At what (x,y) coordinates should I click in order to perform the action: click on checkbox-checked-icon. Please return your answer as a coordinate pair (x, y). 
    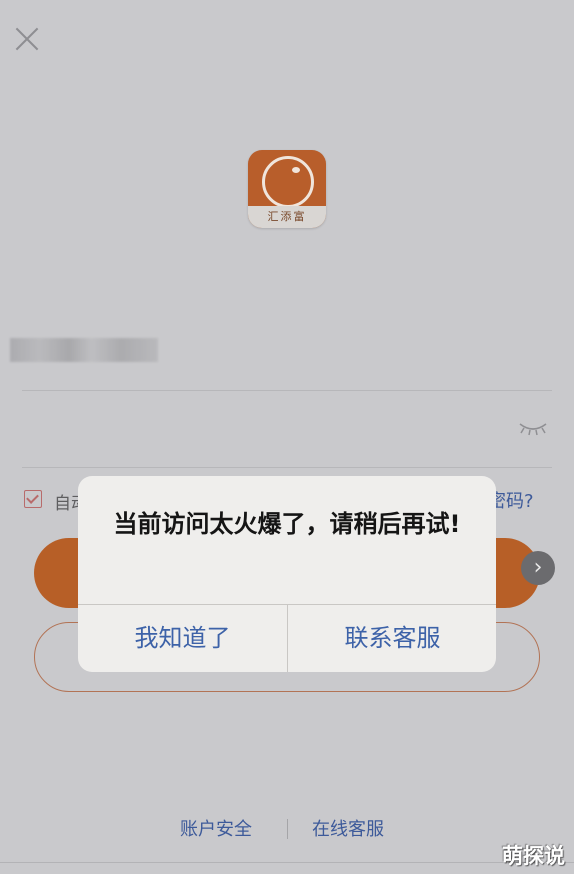
    Looking at the image, I should click on (33, 499).